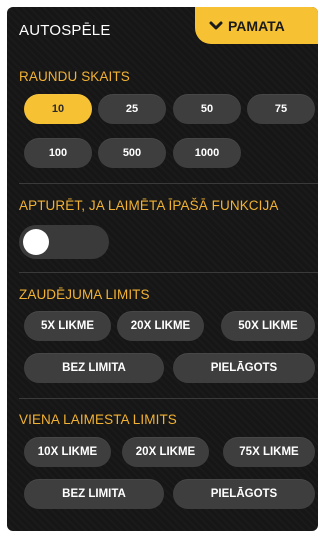 Image resolution: width=325 pixels, height=538 pixels. What do you see at coordinates (58, 153) in the screenshot?
I see `rounds-option-100: 100` at bounding box center [58, 153].